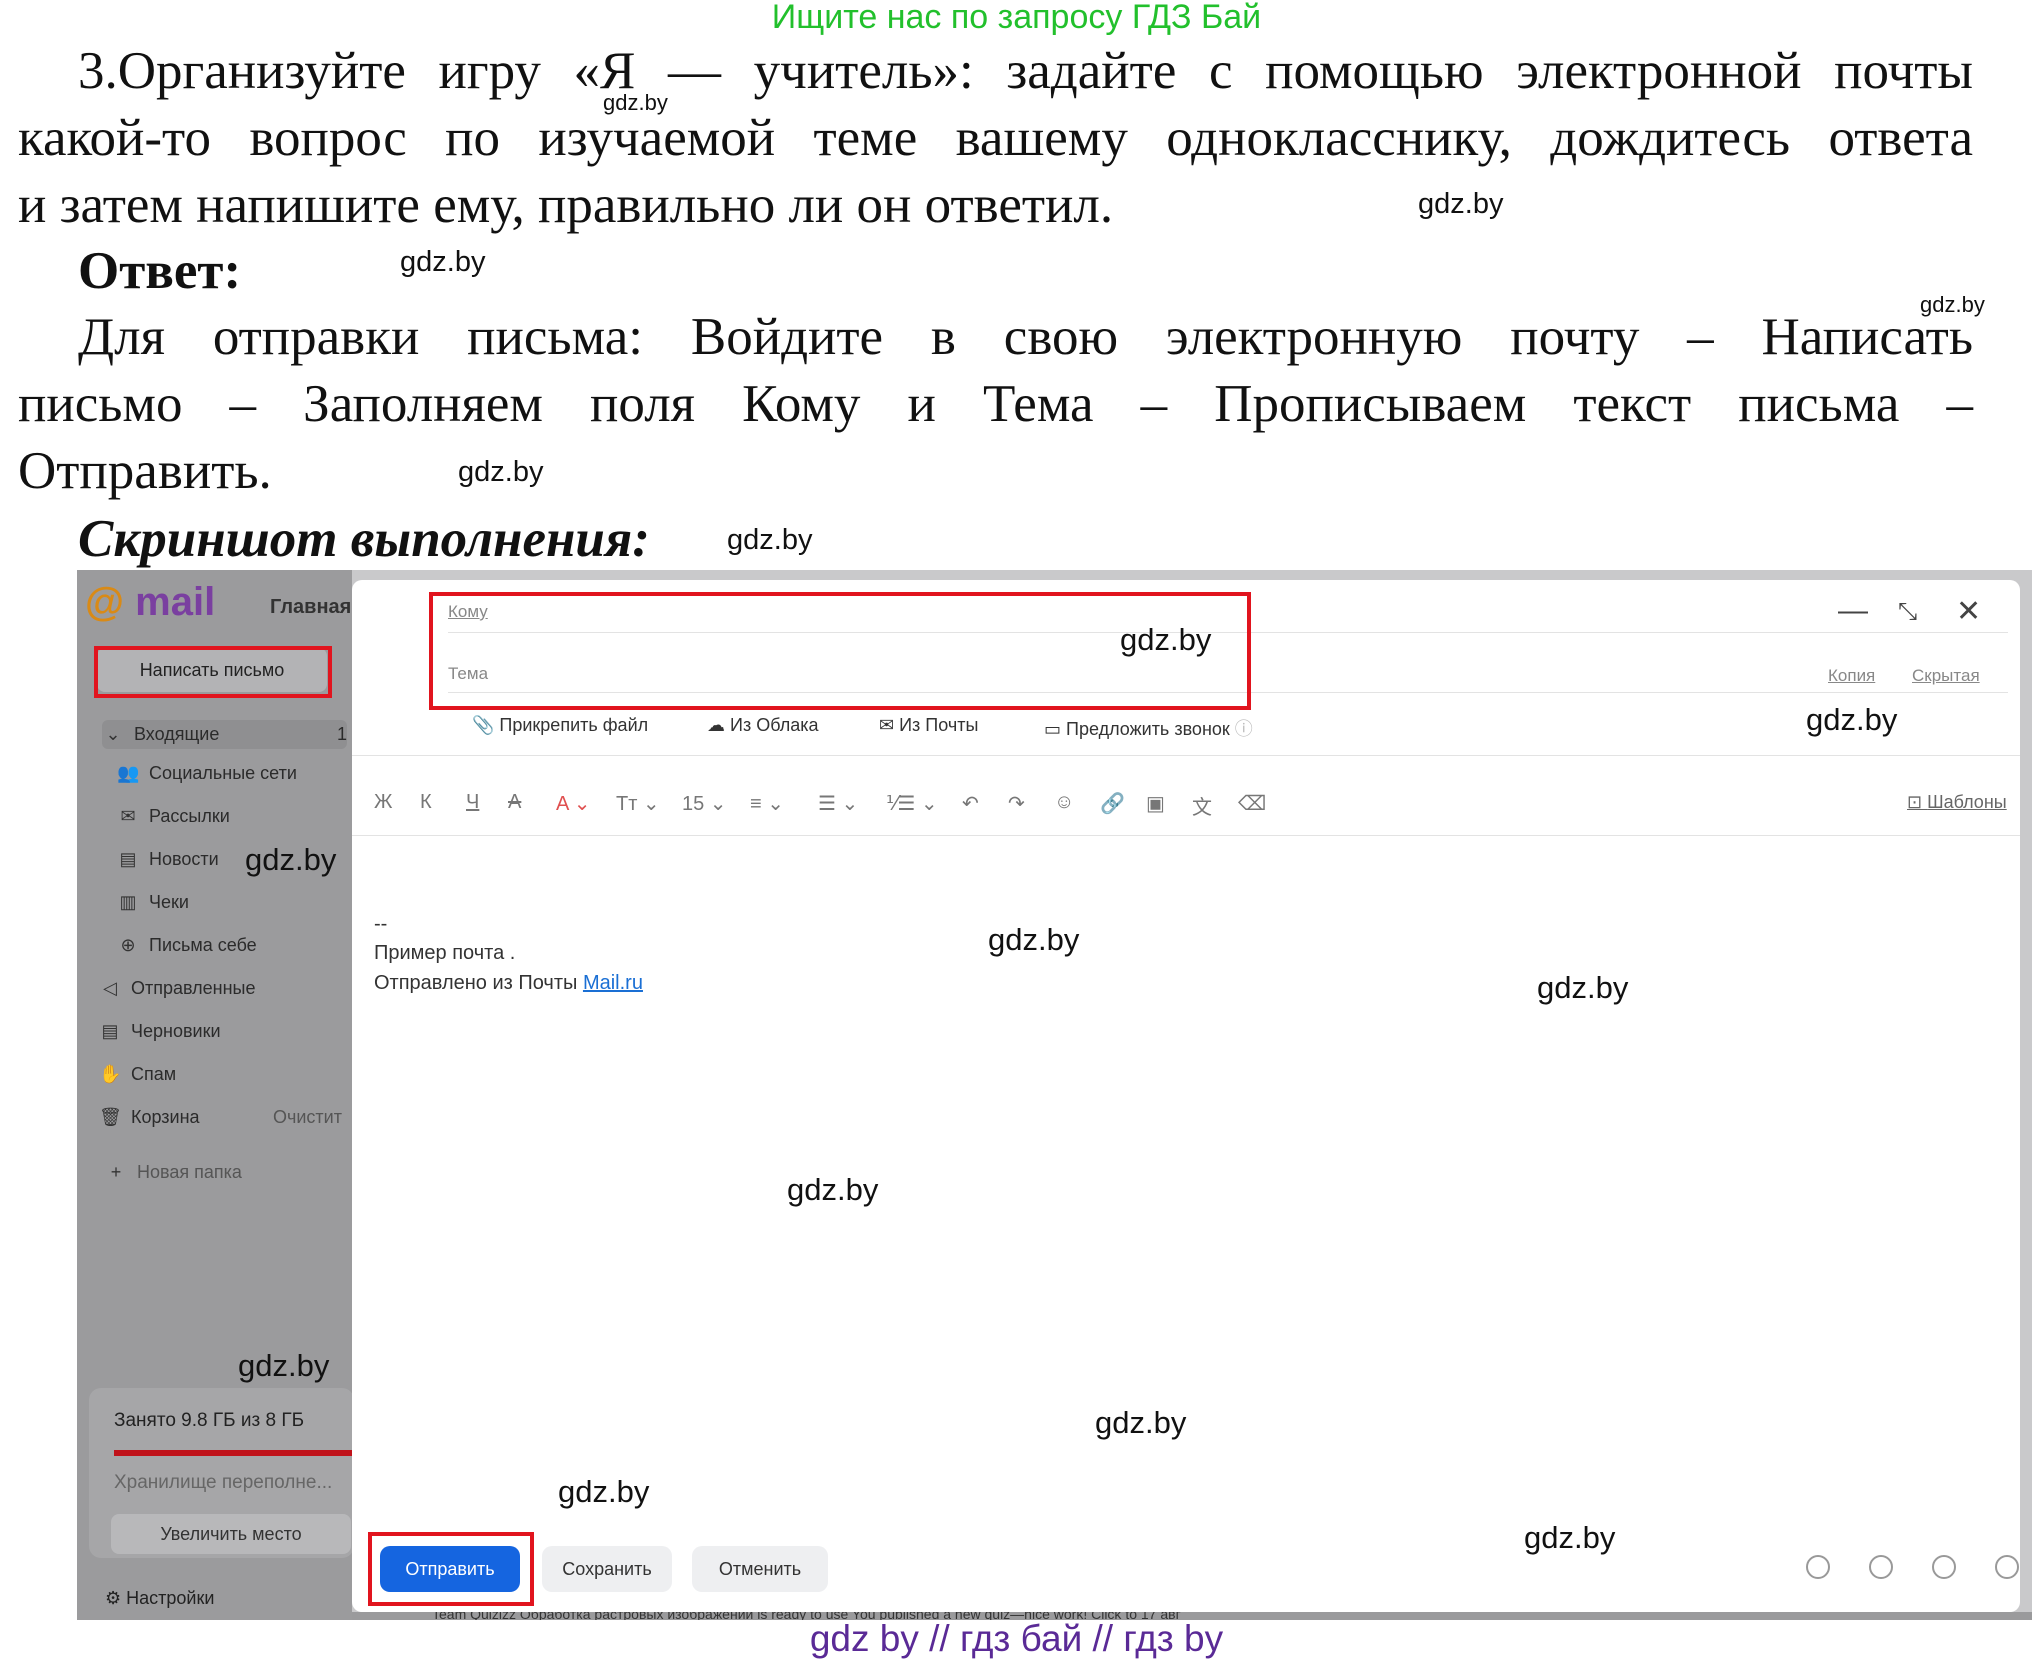 The image size is (2033, 1666). What do you see at coordinates (110, 1117) in the screenshot?
I see `trash-icon: 🗑` at bounding box center [110, 1117].